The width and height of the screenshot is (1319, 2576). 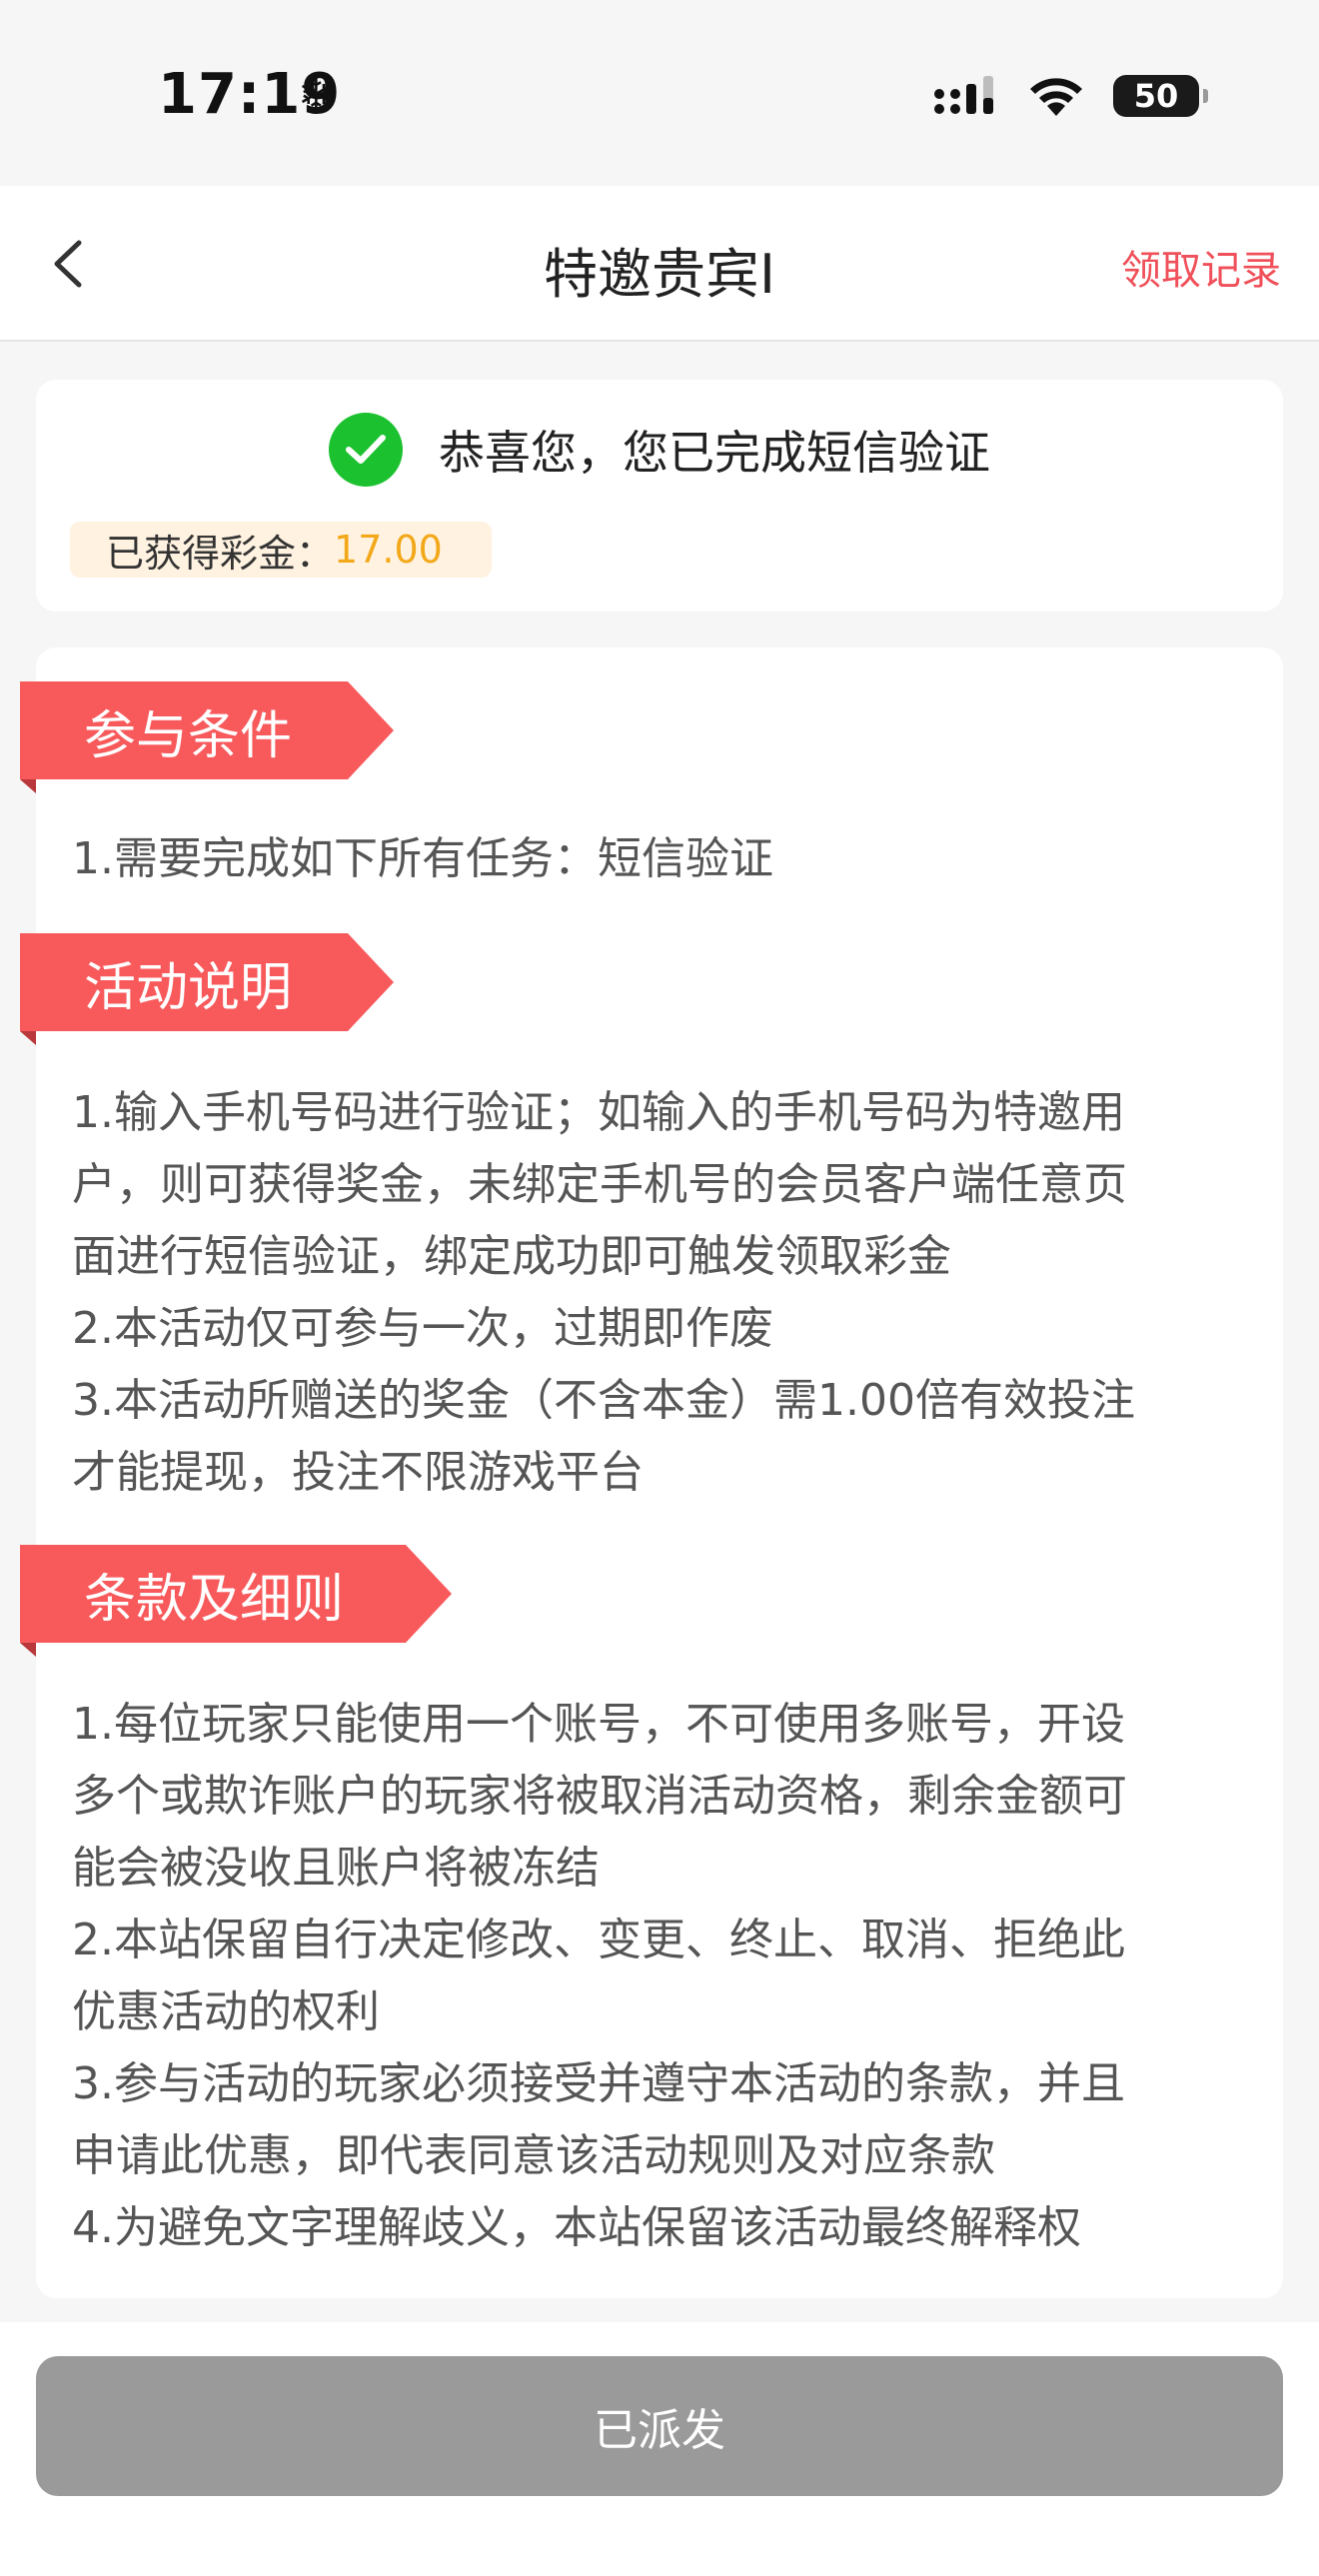 I want to click on rule-line: 优惠活动的权利, so click(x=226, y=2011).